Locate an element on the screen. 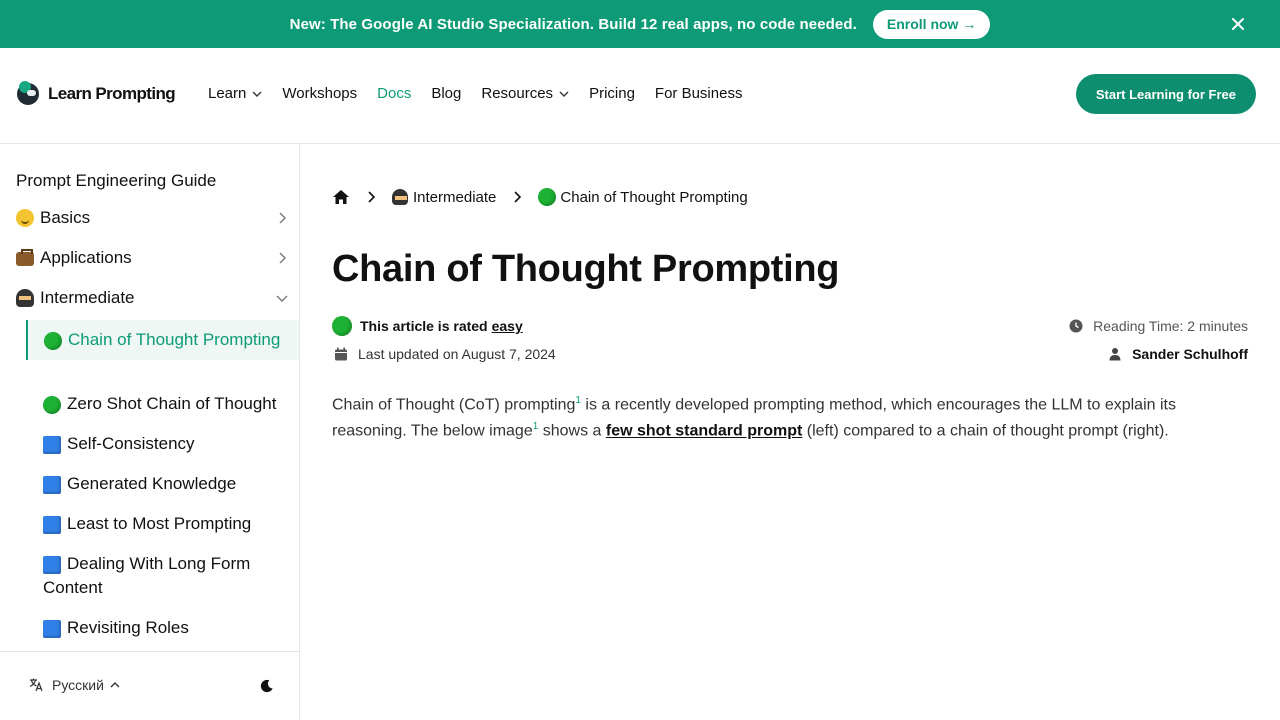 The height and width of the screenshot is (720, 1280). nav-learn: Learn is located at coordinates (235, 93).